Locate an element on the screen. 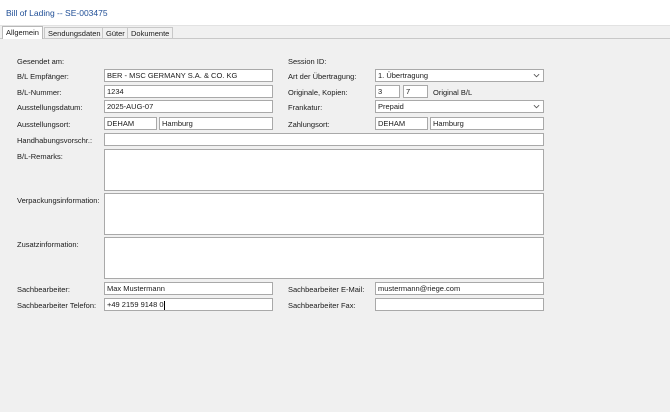 Image resolution: width=670 pixels, height=412 pixels. frankatur-select: Prepaid is located at coordinates (459, 106).